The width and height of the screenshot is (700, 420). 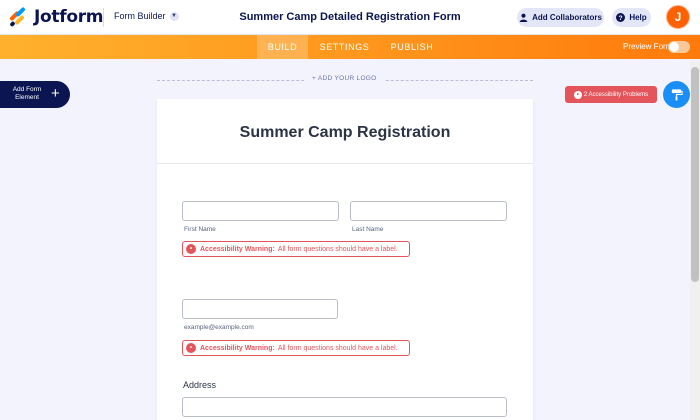 I want to click on accessibility-problems-label: 2 Accessibility Problems, so click(x=616, y=94).